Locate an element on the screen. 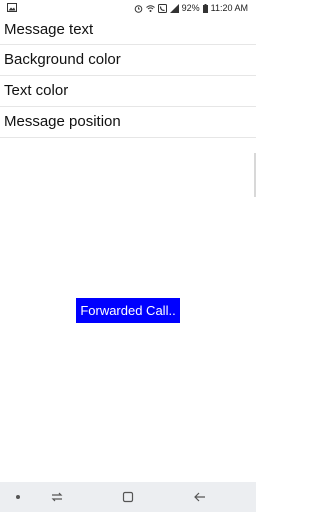 This screenshot has height=512, width=320. image-icon is located at coordinates (12, 7).